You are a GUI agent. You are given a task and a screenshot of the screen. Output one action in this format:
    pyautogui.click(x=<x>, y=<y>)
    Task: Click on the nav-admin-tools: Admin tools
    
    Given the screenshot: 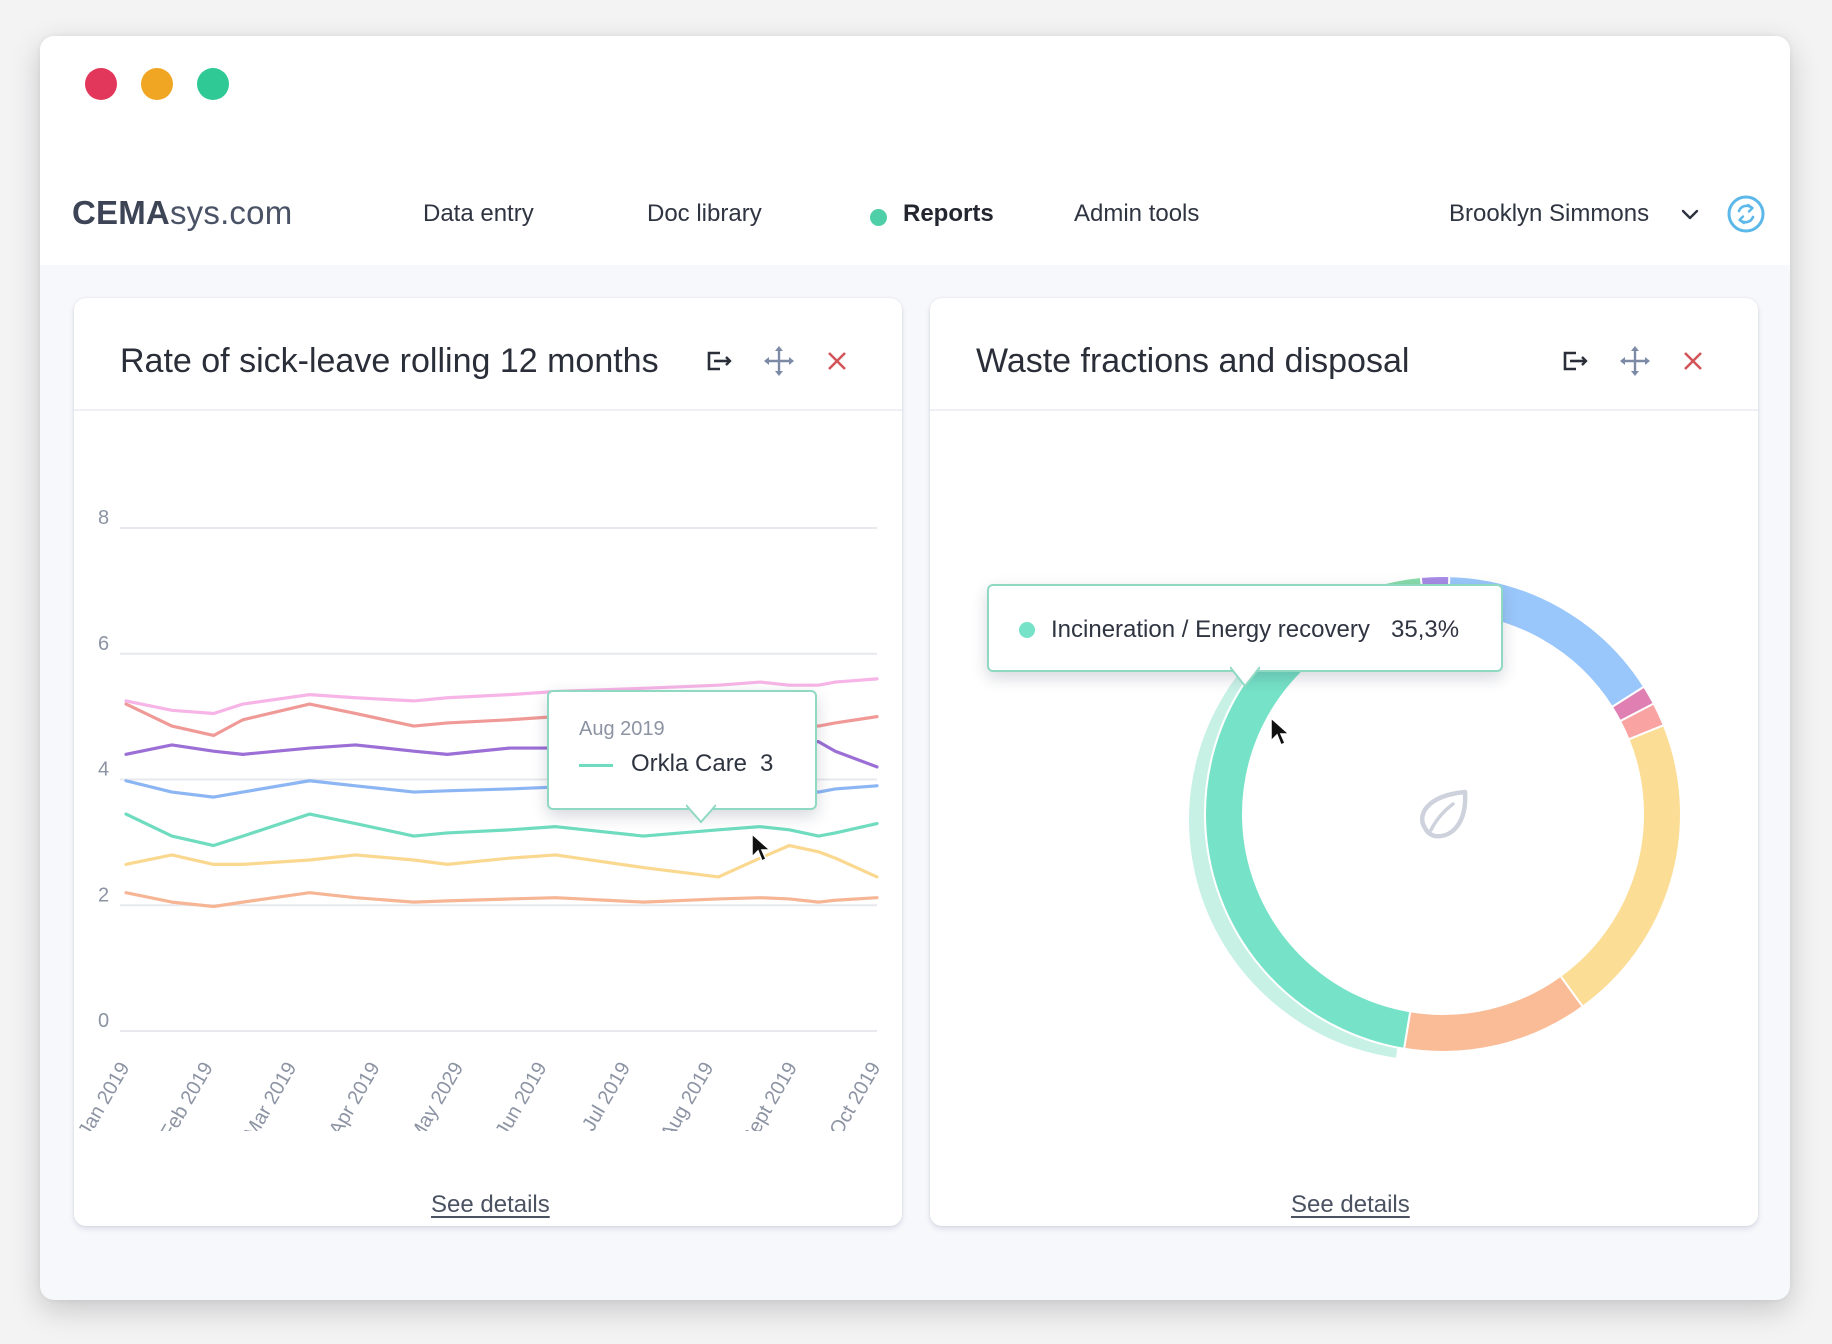 What is the action you would take?
    pyautogui.click(x=1136, y=214)
    